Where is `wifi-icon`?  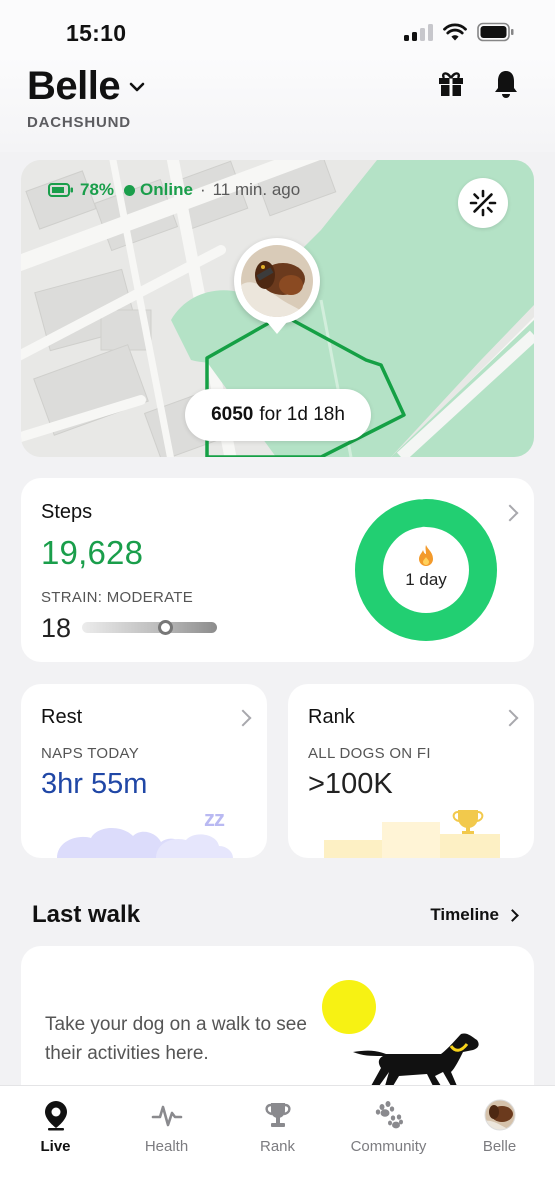
wifi-icon is located at coordinates (455, 32).